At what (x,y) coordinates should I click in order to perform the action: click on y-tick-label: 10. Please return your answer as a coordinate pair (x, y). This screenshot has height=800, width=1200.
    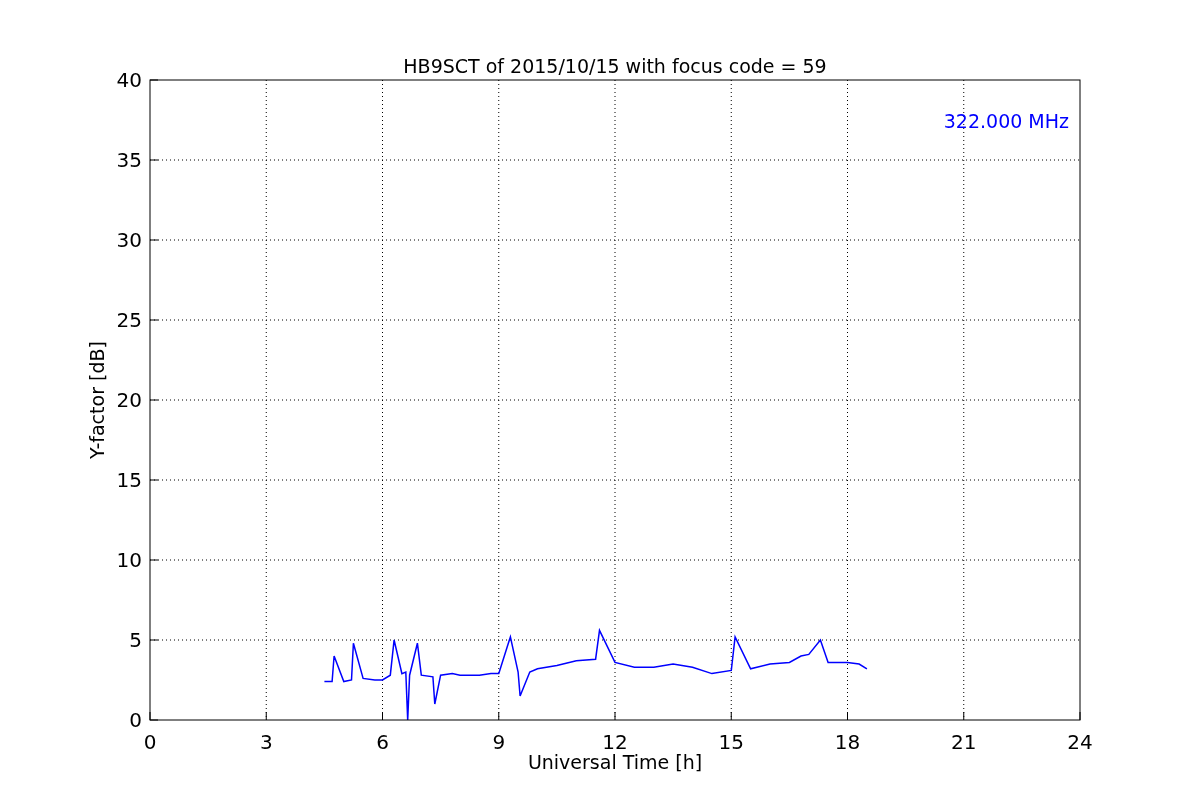
    Looking at the image, I should click on (129, 560).